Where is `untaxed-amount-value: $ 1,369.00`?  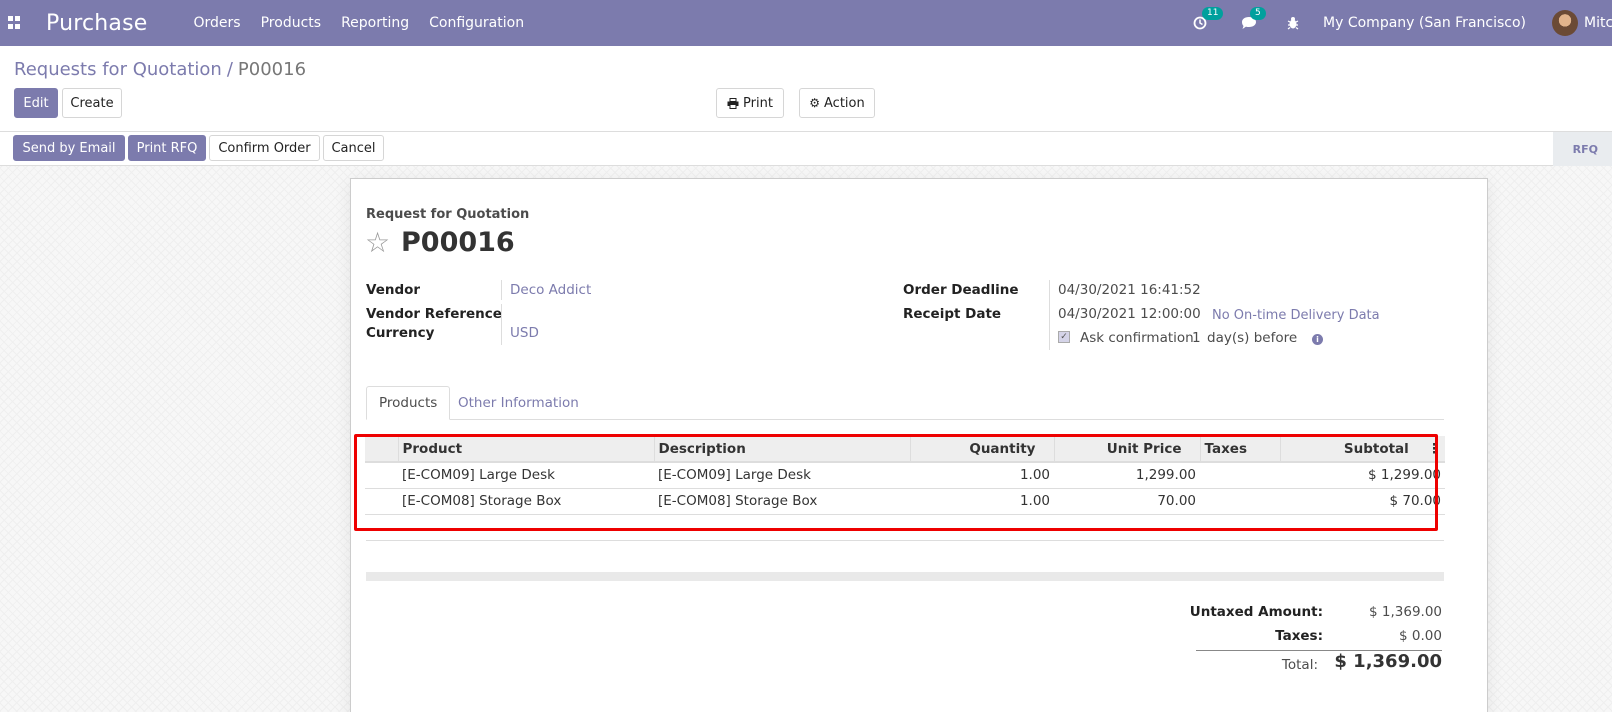
untaxed-amount-value: $ 1,369.00 is located at coordinates (1405, 612).